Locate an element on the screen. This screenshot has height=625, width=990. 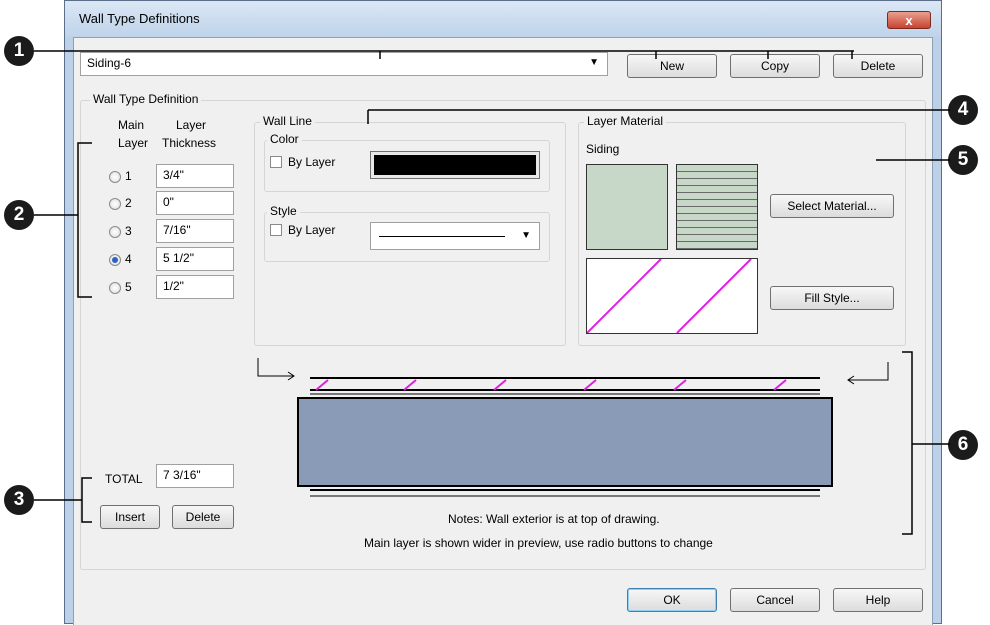
layer-2-thickness: 0" is located at coordinates (195, 203).